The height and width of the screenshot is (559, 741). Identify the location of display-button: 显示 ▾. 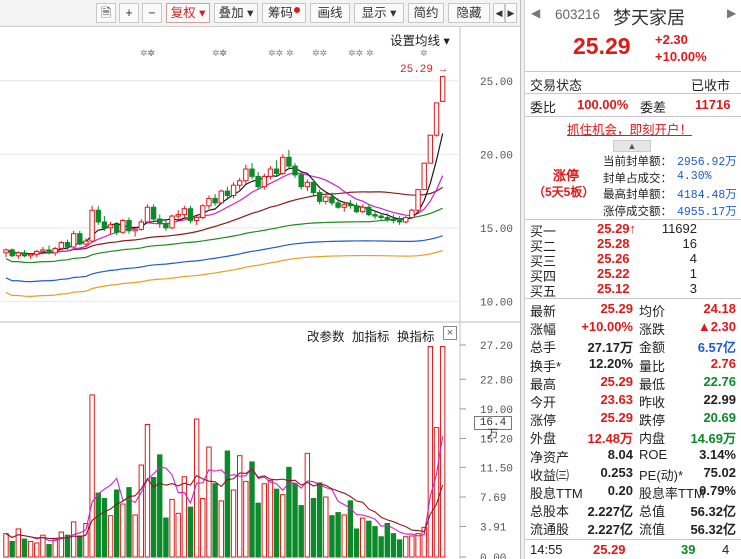
(379, 13).